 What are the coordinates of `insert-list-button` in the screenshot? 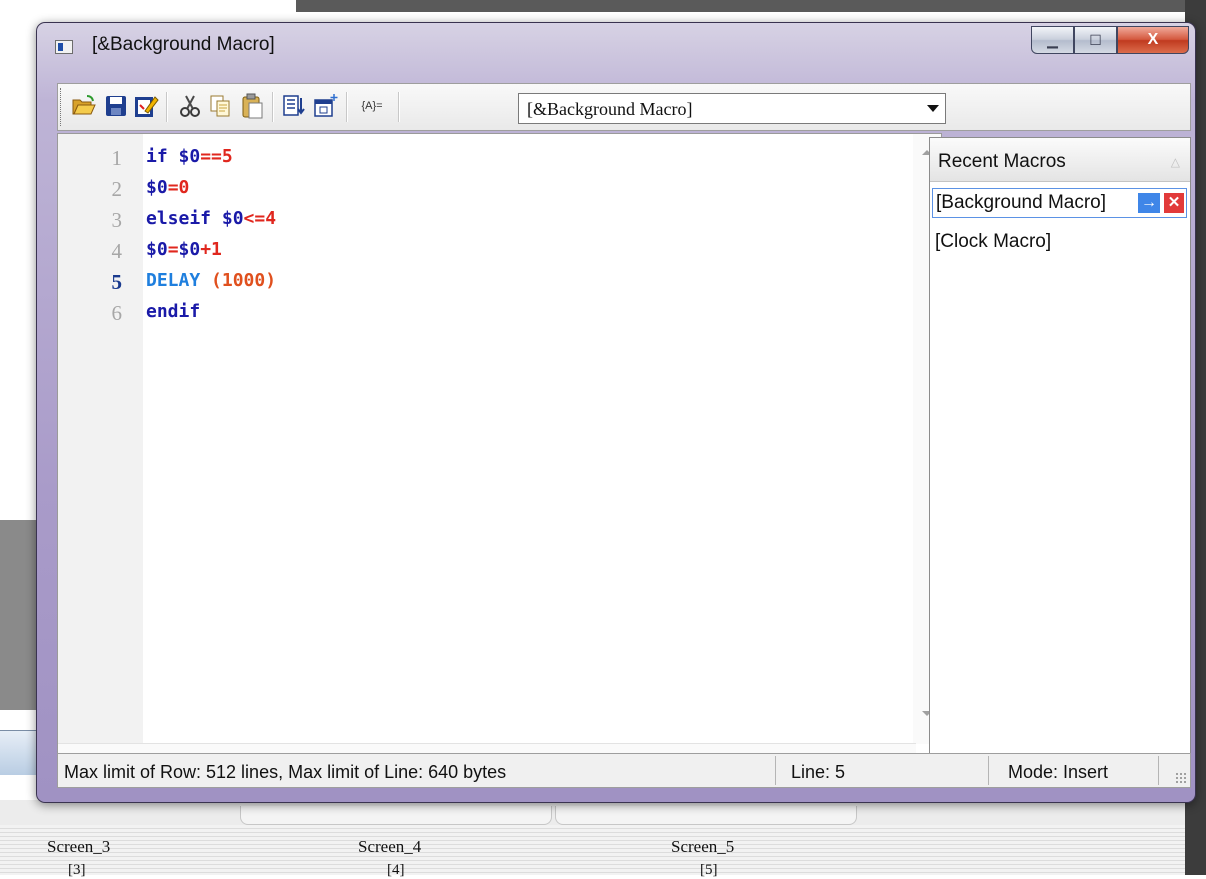 It's located at (294, 106).